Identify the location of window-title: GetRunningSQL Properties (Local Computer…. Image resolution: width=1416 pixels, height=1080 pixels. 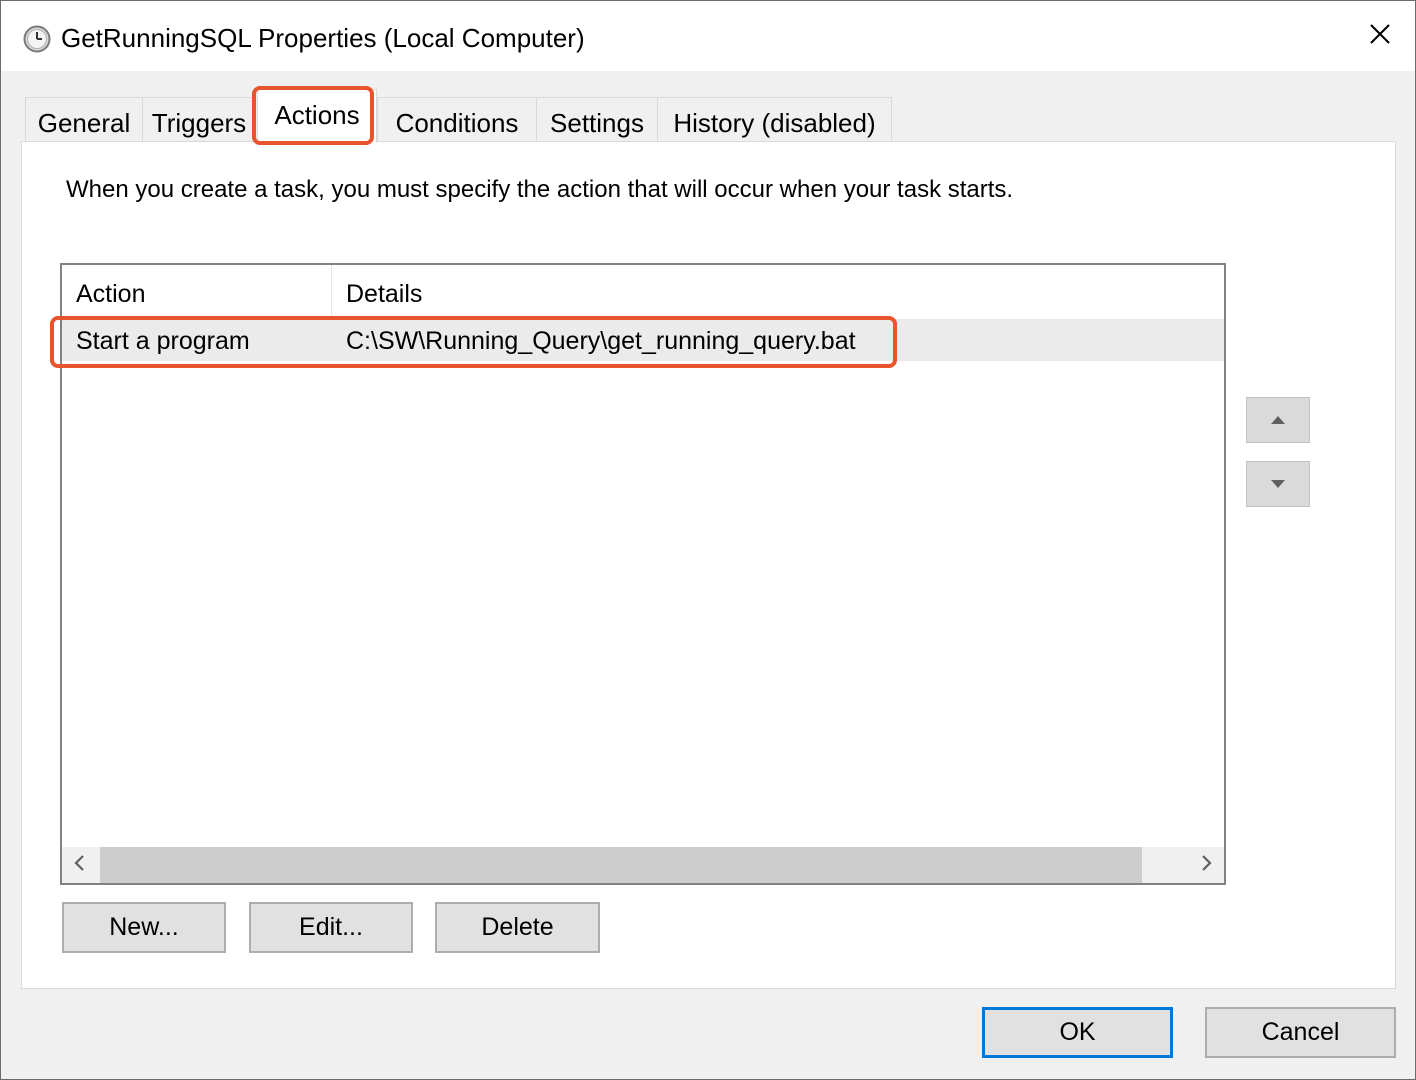
(323, 38).